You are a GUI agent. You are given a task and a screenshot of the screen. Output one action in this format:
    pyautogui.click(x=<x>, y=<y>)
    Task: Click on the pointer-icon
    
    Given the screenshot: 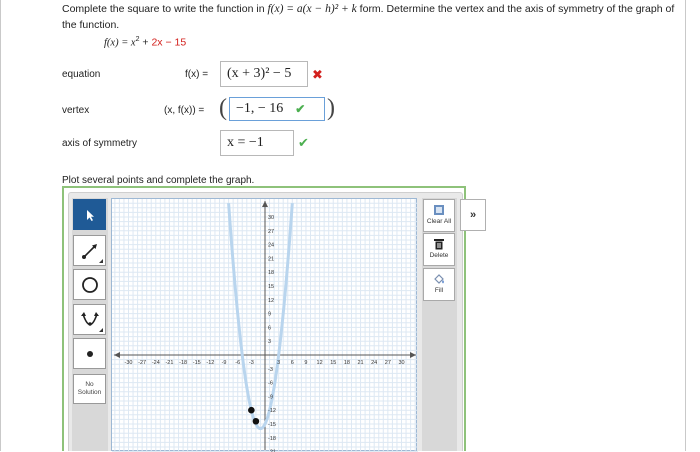 What is the action you would take?
    pyautogui.click(x=90, y=215)
    